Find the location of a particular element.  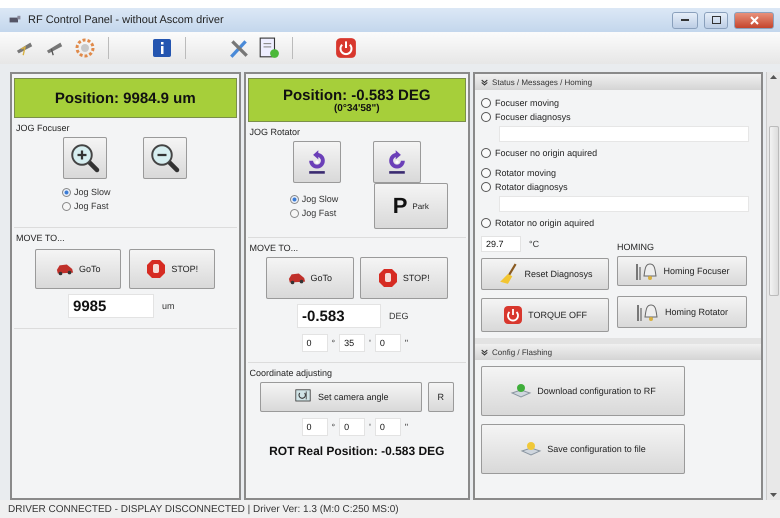

status-indicator: Focuser diagnosys is located at coordinates (618, 117).